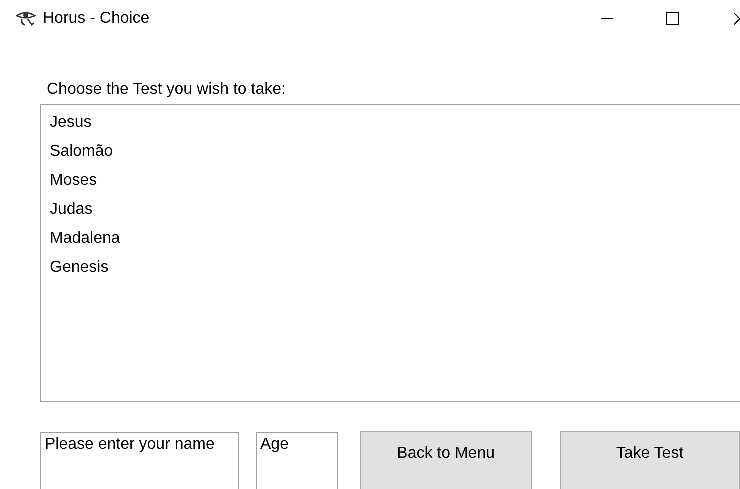 The width and height of the screenshot is (740, 489). Describe the element at coordinates (297, 460) in the screenshot. I see `age-field: Age` at that location.